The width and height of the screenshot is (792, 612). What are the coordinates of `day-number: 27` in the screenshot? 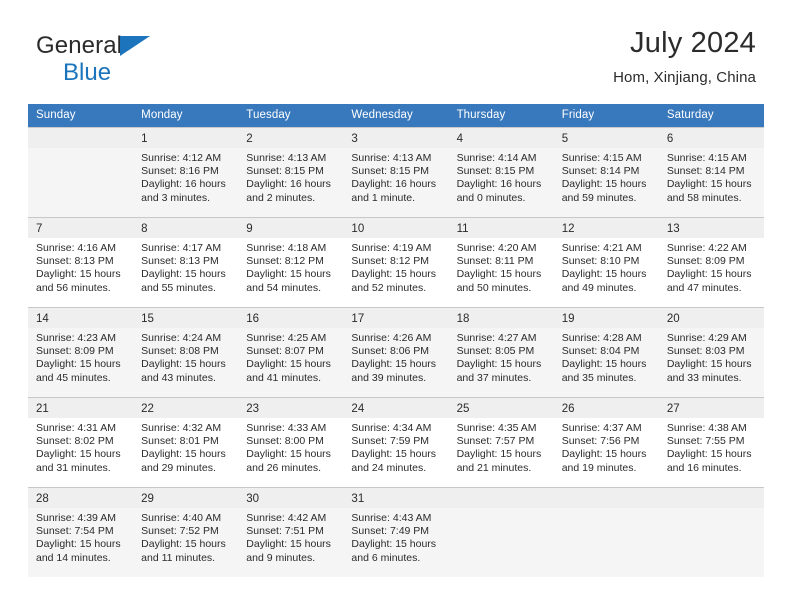 It's located at (711, 408).